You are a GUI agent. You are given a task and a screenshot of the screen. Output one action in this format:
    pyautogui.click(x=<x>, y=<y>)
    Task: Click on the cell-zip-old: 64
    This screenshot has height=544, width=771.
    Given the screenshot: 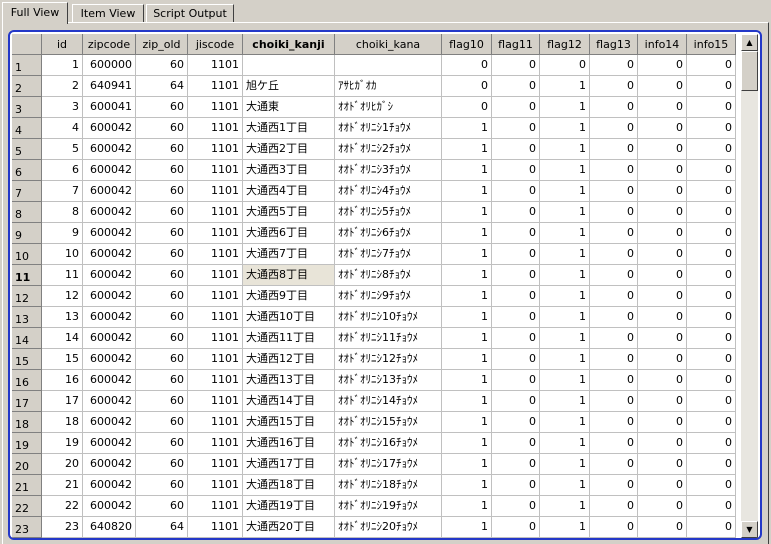 What is the action you would take?
    pyautogui.click(x=162, y=86)
    